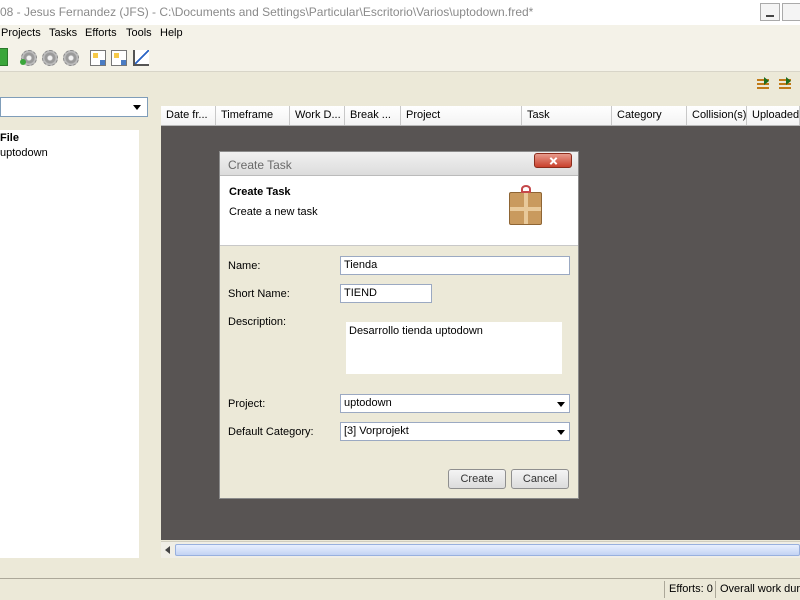 The image size is (800, 600). I want to click on description-label: Description:, so click(257, 322).